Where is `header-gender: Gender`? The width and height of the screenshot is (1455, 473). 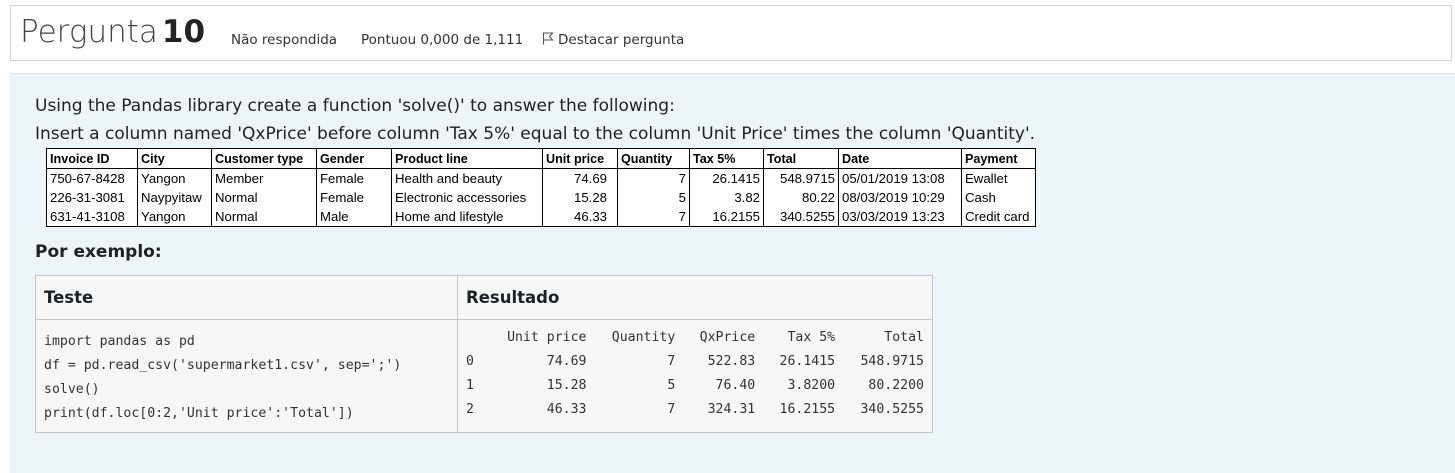 header-gender: Gender is located at coordinates (354, 158).